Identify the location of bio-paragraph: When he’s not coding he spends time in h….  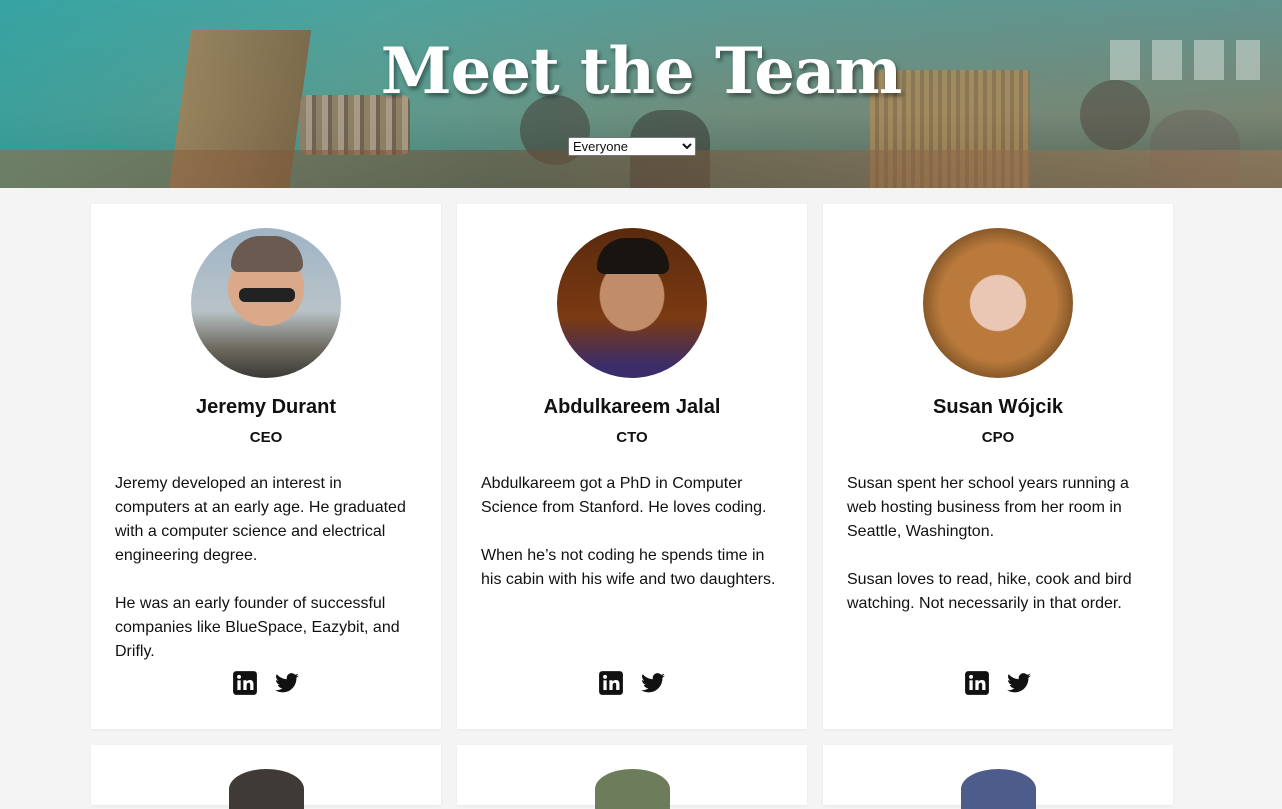
(628, 567).